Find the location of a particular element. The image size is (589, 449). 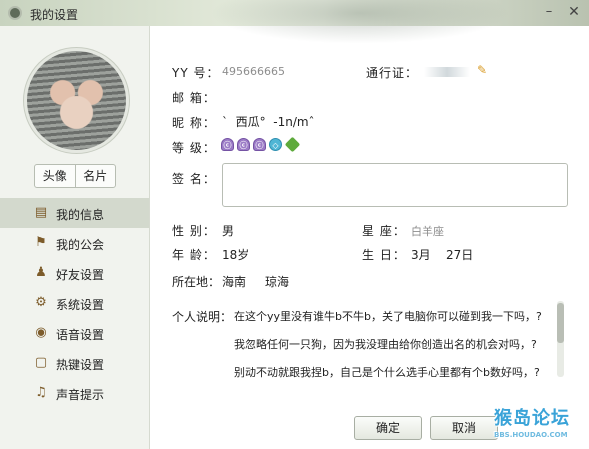

zodiac-label: 星 座： is located at coordinates (384, 231).